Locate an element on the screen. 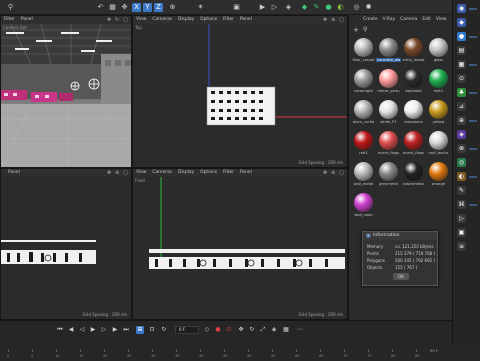  material-item: orange is located at coordinates (438, 176).